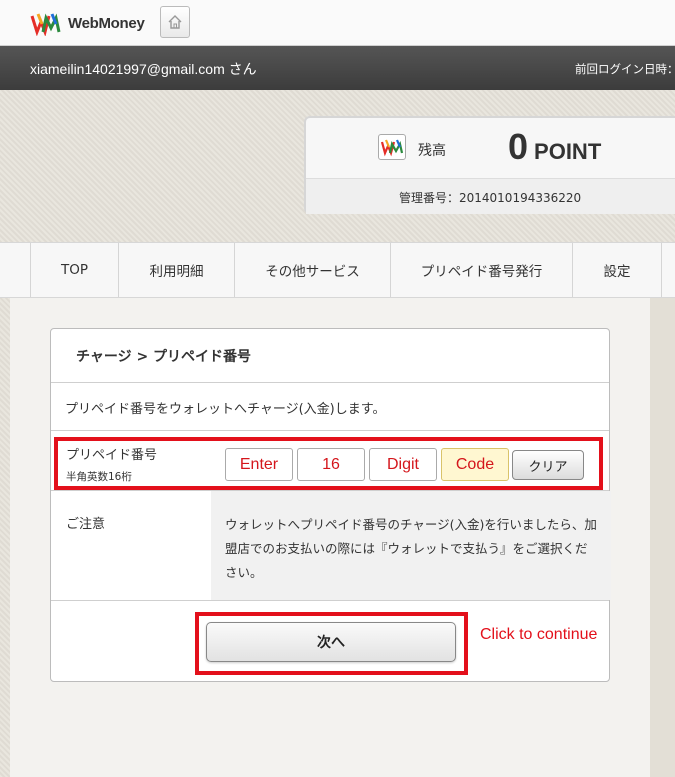 The width and height of the screenshot is (675, 777). What do you see at coordinates (143, 69) in the screenshot?
I see `user-email: xiameilin14021997@gmail.com さん` at bounding box center [143, 69].